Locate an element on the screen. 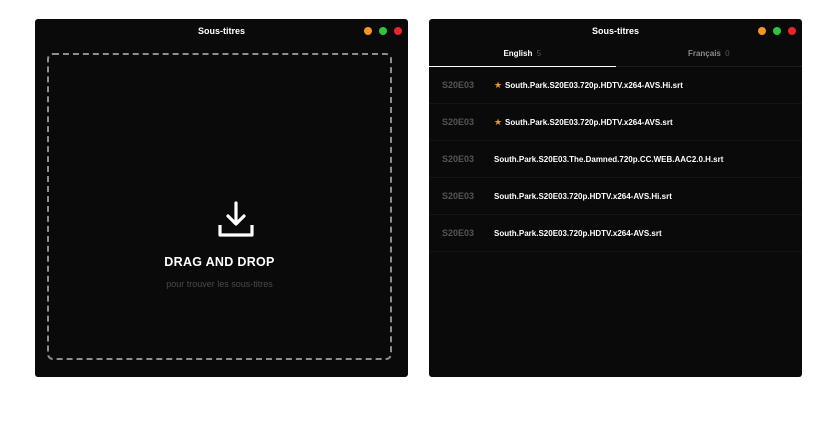 This screenshot has height=425, width=837. tab-label: Français is located at coordinates (704, 53).